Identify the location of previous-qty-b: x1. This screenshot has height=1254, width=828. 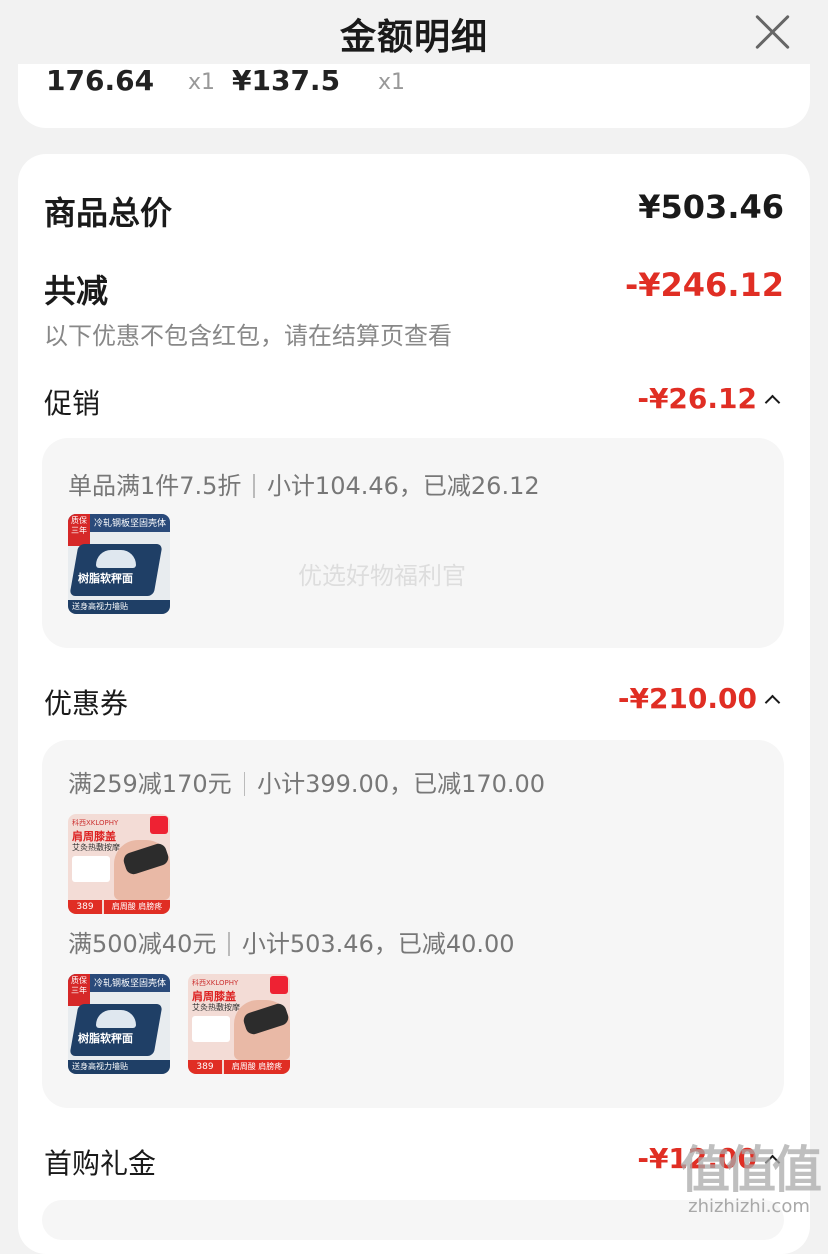
(392, 82).